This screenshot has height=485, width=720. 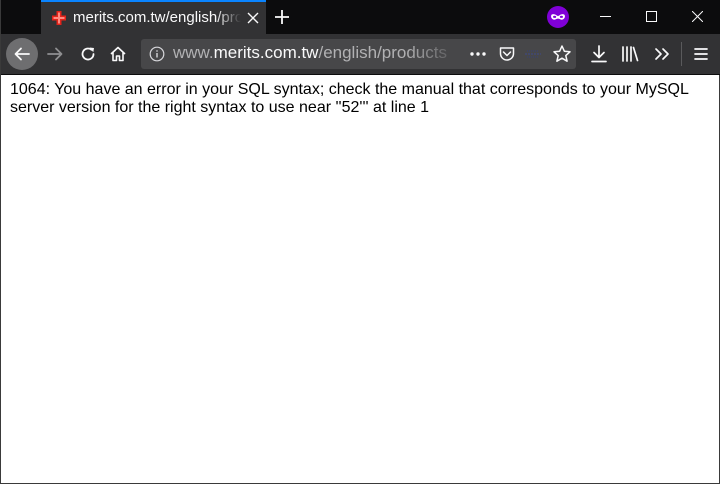 What do you see at coordinates (558, 17) in the screenshot?
I see `private-browsing-mask-icon` at bounding box center [558, 17].